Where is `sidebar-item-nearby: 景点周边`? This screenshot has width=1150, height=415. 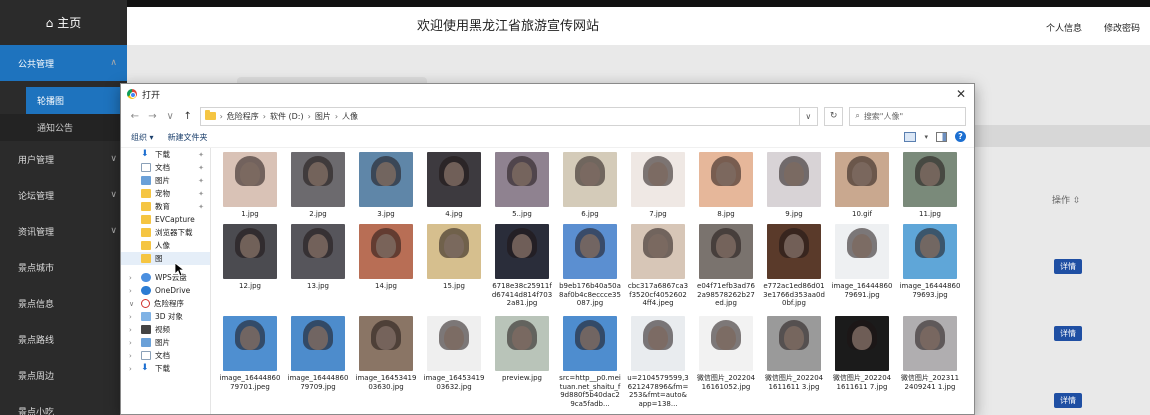
sidebar-item-nearby: 景点周边 is located at coordinates (63, 375).